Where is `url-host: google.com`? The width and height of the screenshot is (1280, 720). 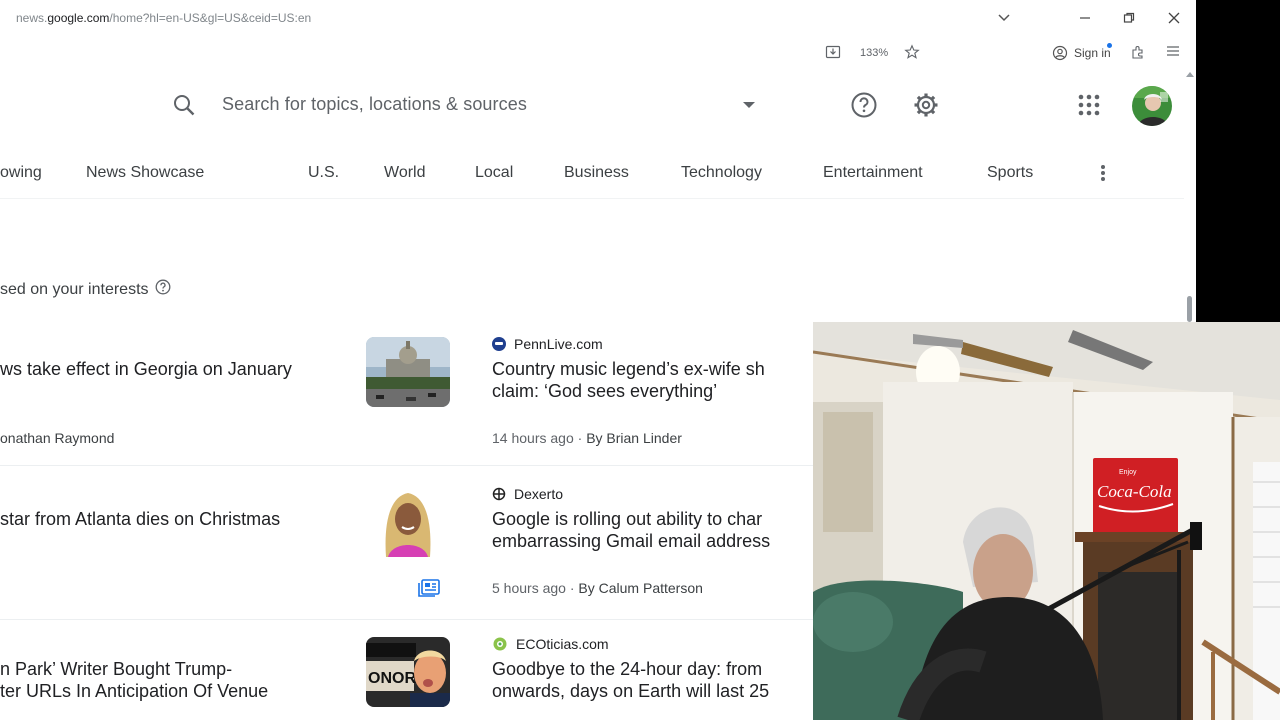
url-host: google.com is located at coordinates (78, 18).